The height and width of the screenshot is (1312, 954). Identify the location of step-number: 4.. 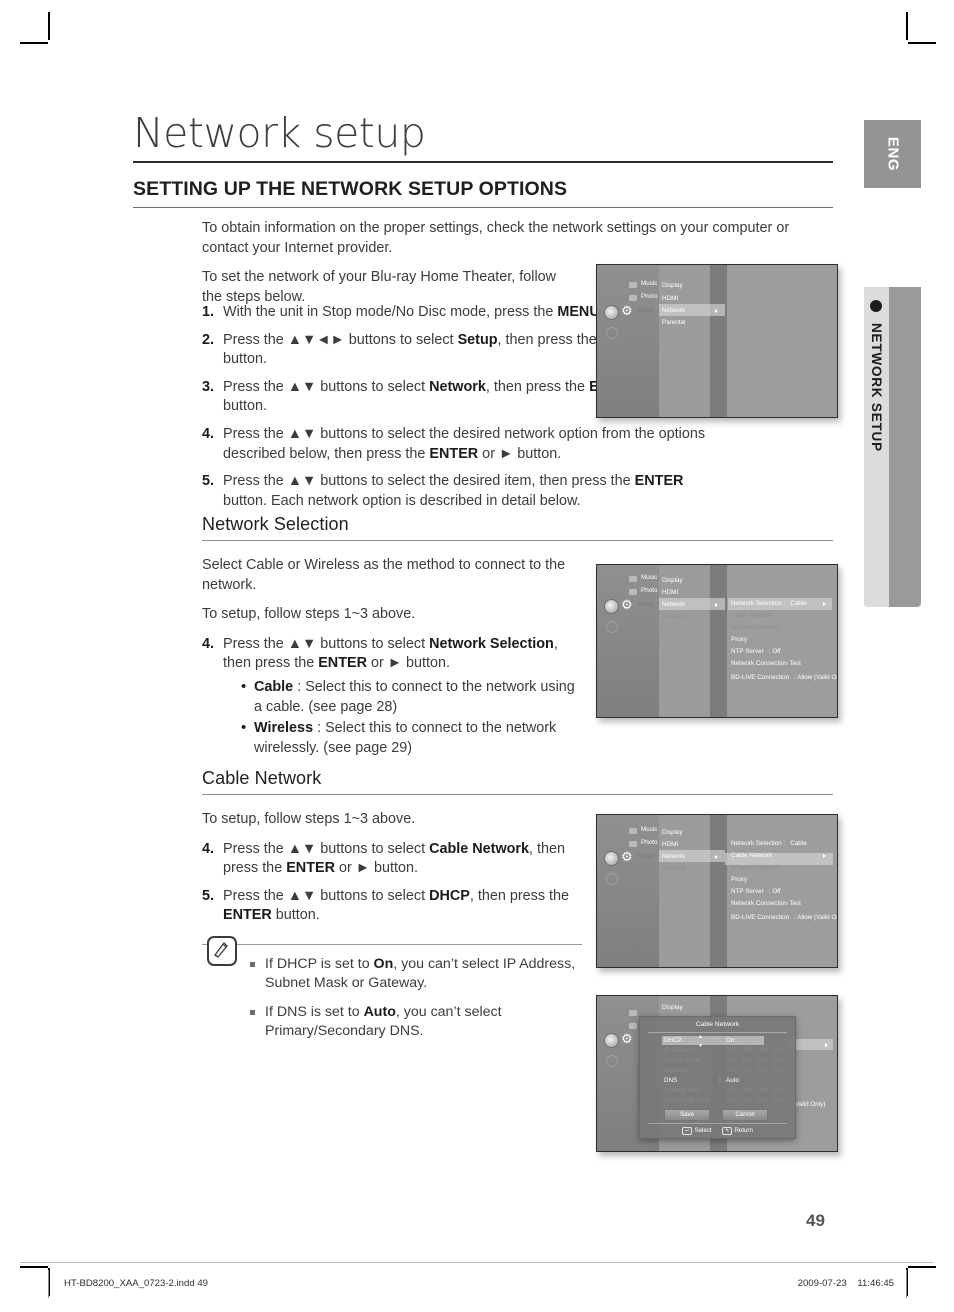
(208, 643).